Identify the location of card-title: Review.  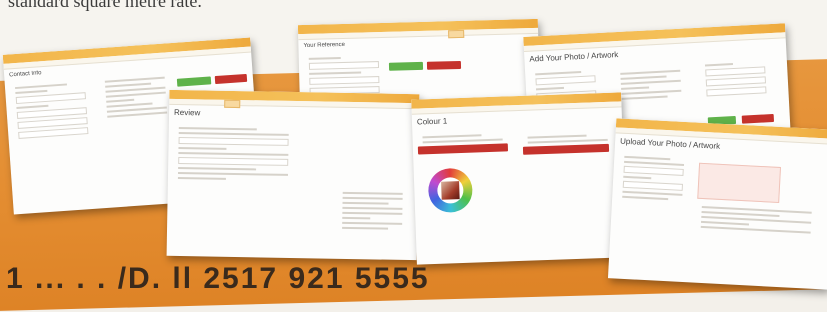
(187, 112).